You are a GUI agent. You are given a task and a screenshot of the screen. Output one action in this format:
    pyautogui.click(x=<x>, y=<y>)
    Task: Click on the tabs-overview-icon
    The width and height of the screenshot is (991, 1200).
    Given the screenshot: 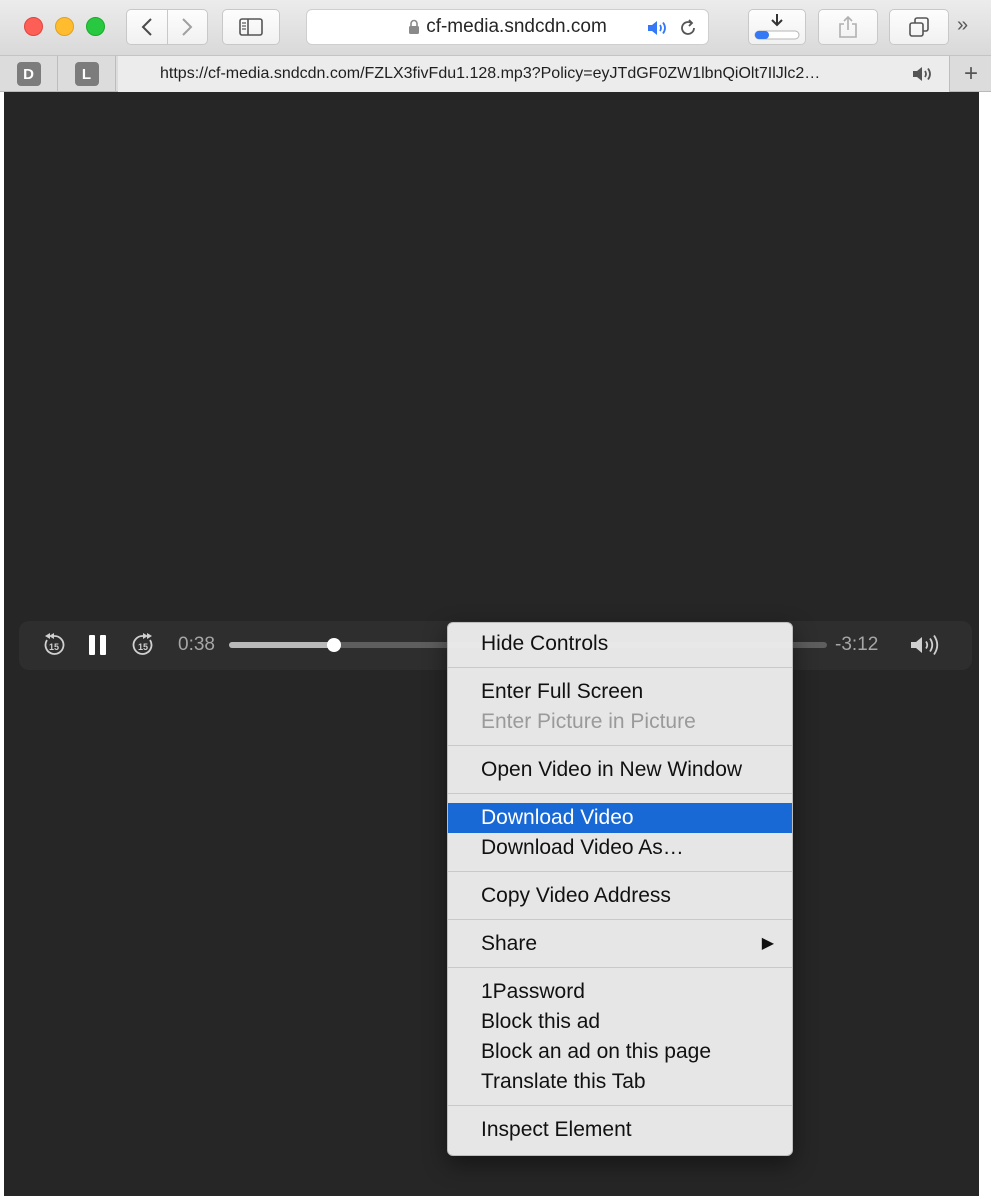 What is the action you would take?
    pyautogui.click(x=919, y=27)
    